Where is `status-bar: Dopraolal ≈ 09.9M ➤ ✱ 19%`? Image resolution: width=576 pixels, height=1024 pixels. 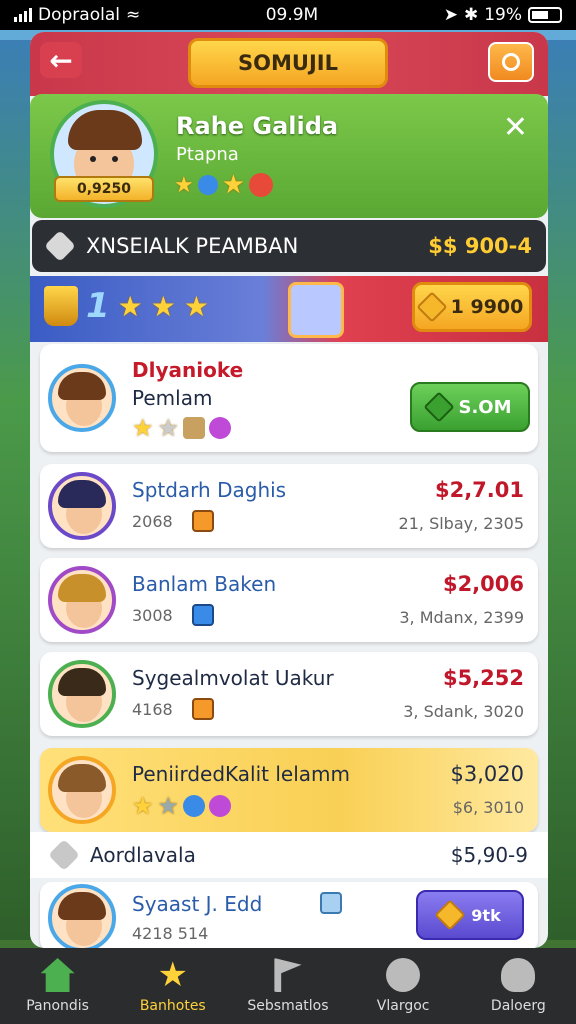 status-bar: Dopraolal ≈ 09.9M ➤ ✱ 19% is located at coordinates (288, 15).